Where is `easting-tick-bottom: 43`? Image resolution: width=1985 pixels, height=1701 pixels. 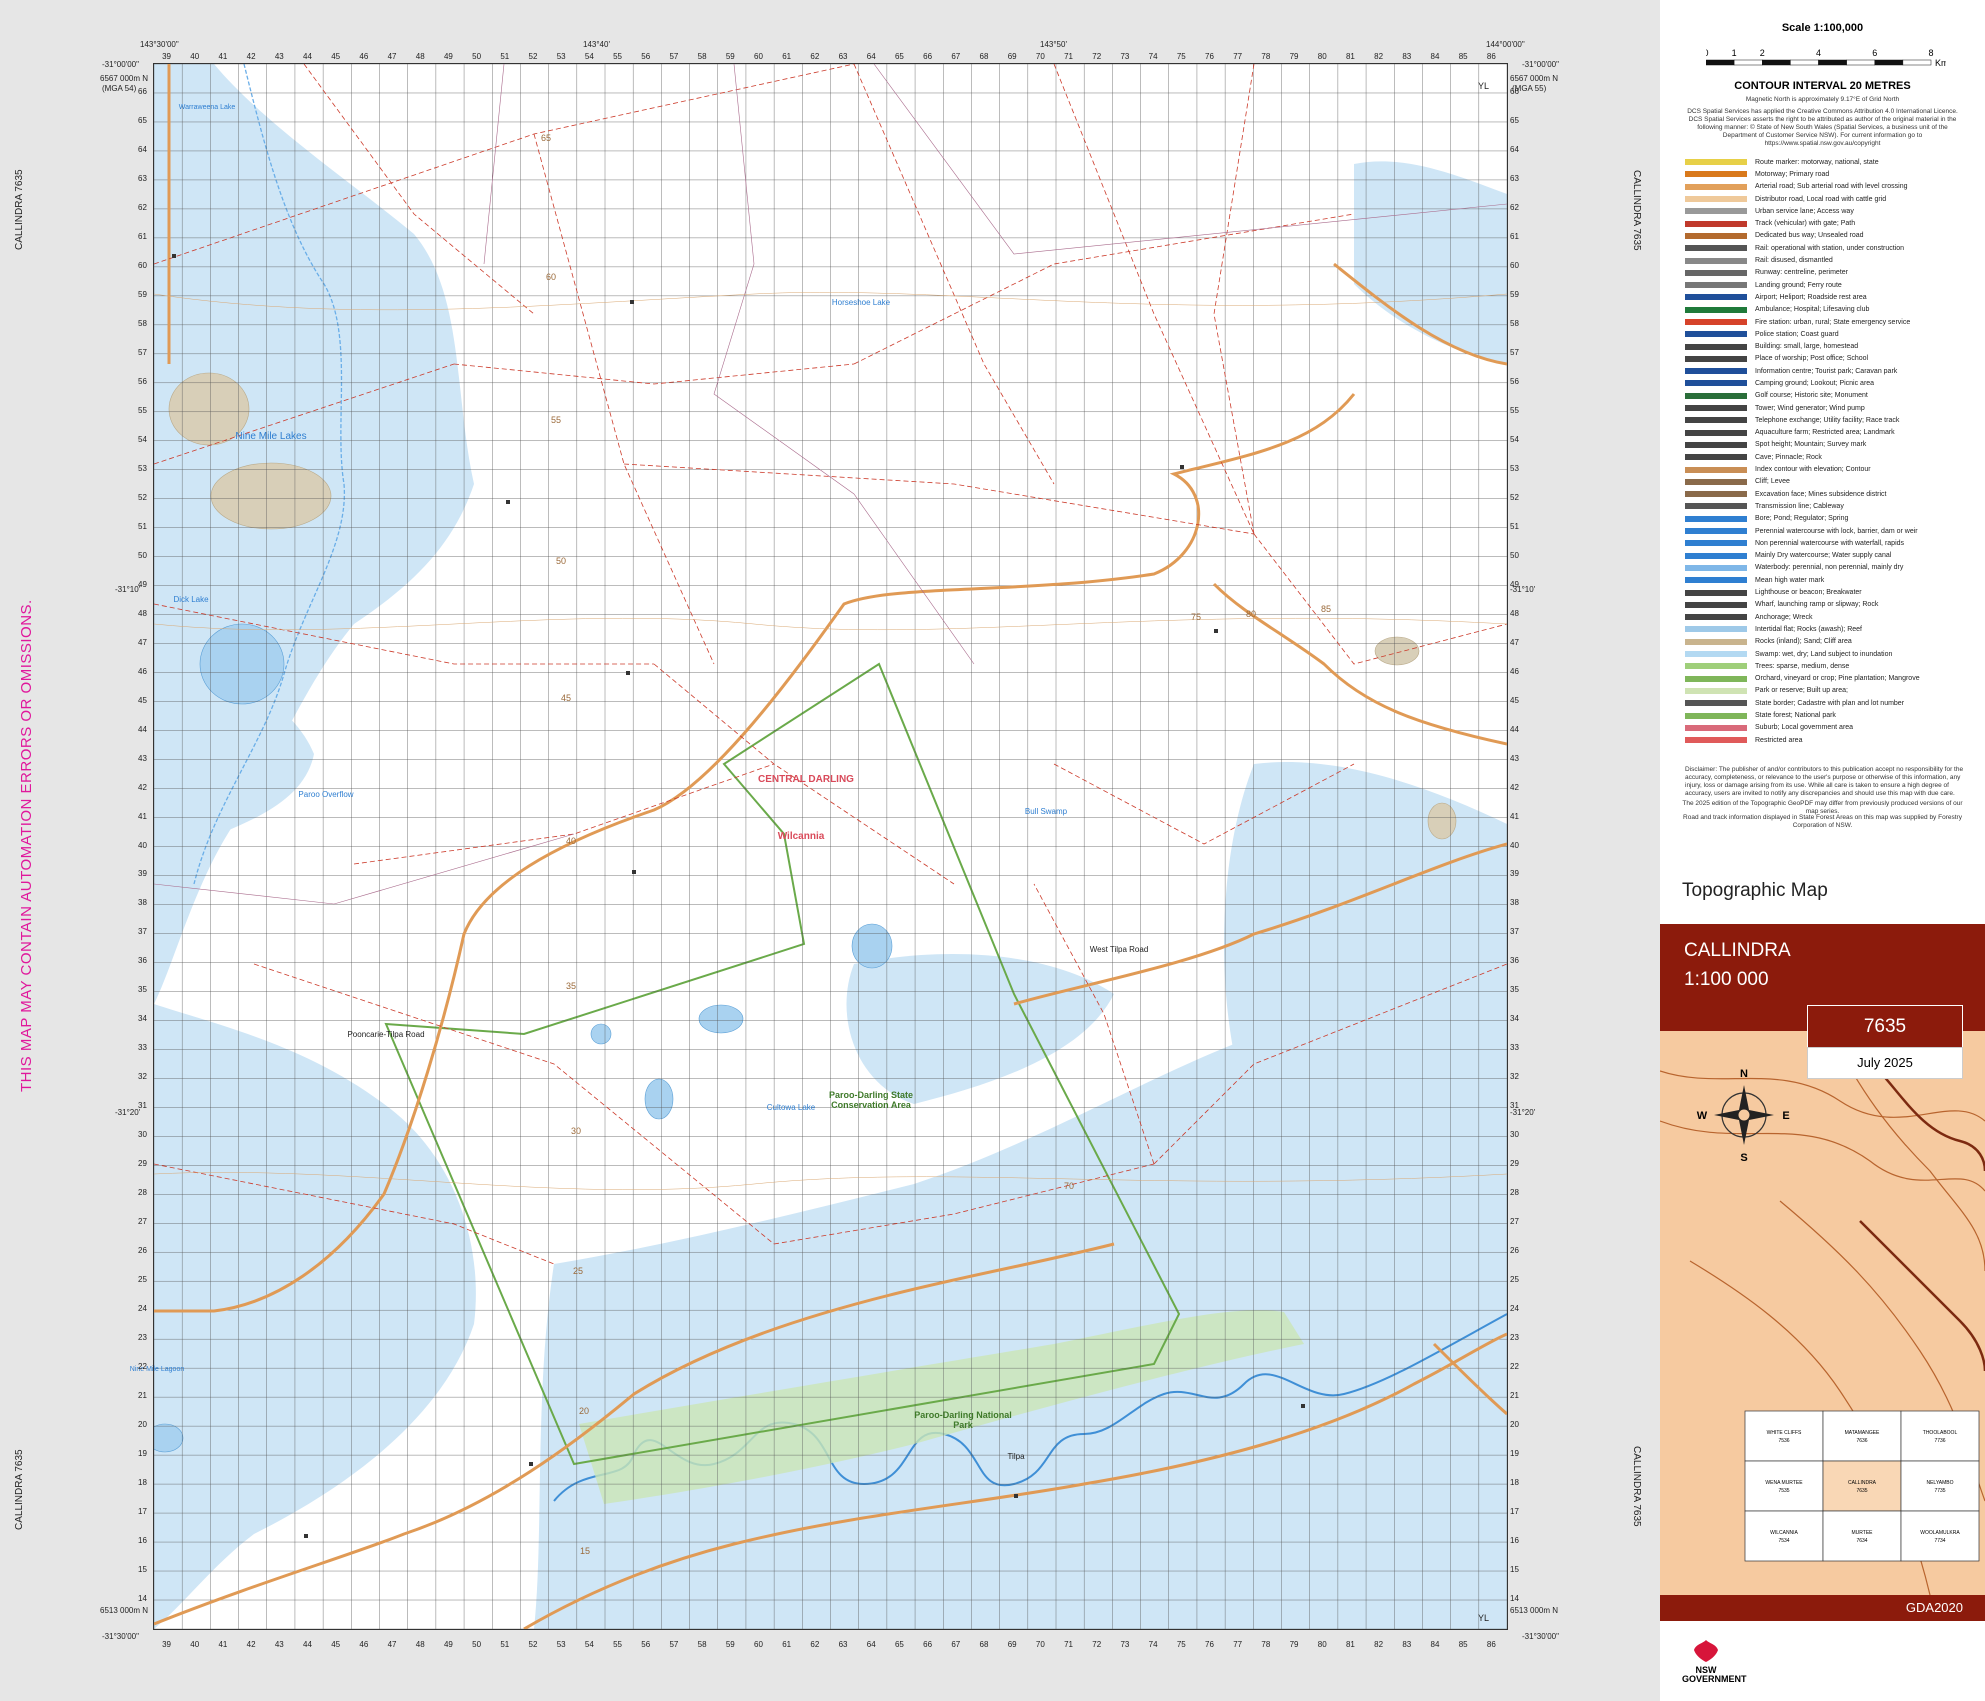
easting-tick-bottom: 43 is located at coordinates (279, 1644).